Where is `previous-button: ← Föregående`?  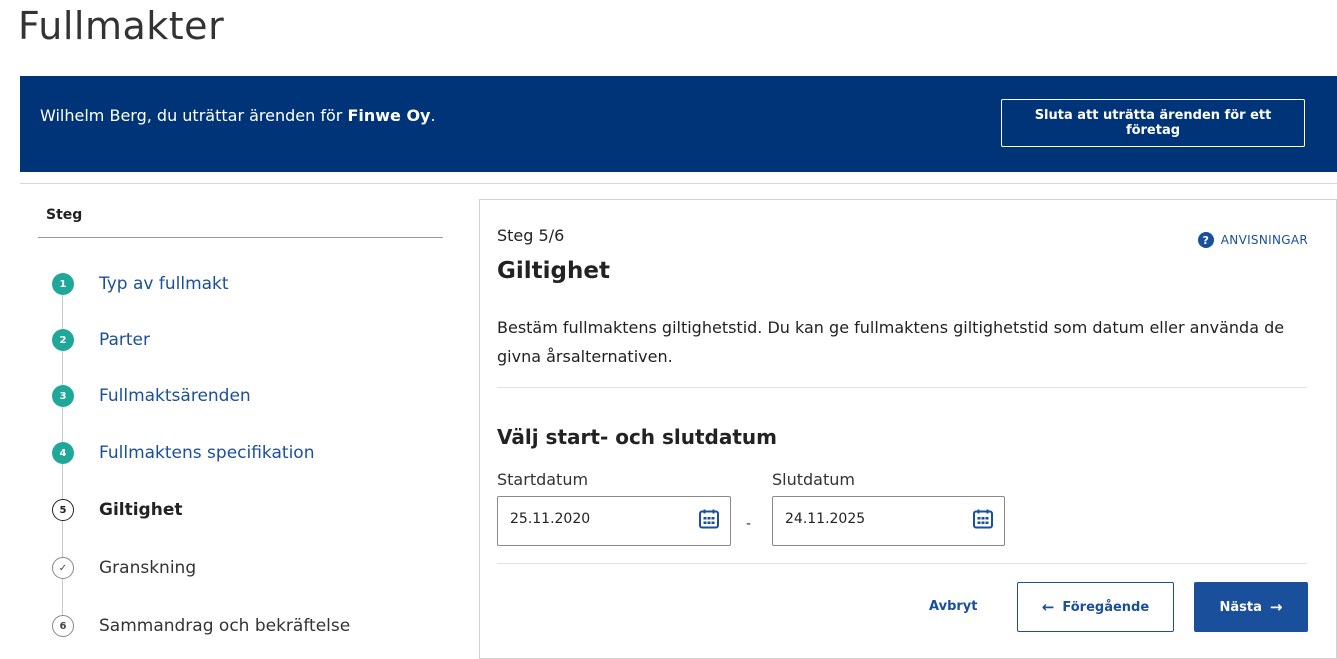
previous-button: ← Föregående is located at coordinates (1095, 607).